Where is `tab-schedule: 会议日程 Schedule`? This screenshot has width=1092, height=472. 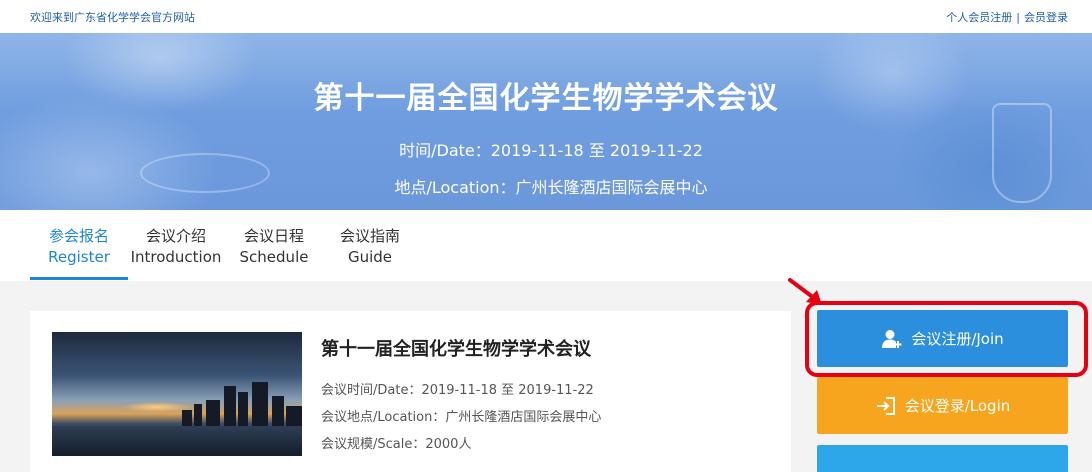
tab-schedule: 会议日程 Schedule is located at coordinates (274, 247).